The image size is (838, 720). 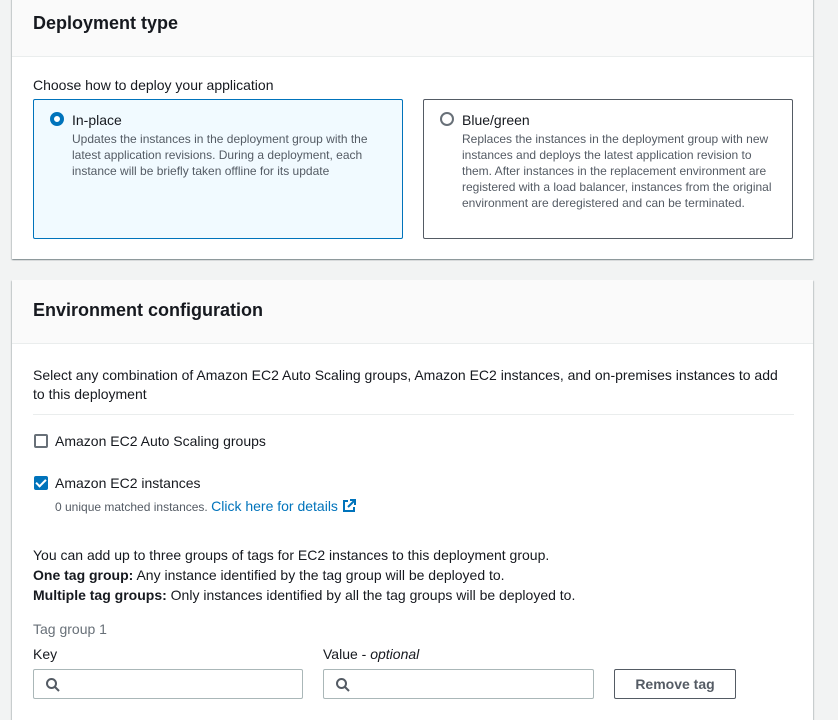 I want to click on value-input-field, so click(x=470, y=683).